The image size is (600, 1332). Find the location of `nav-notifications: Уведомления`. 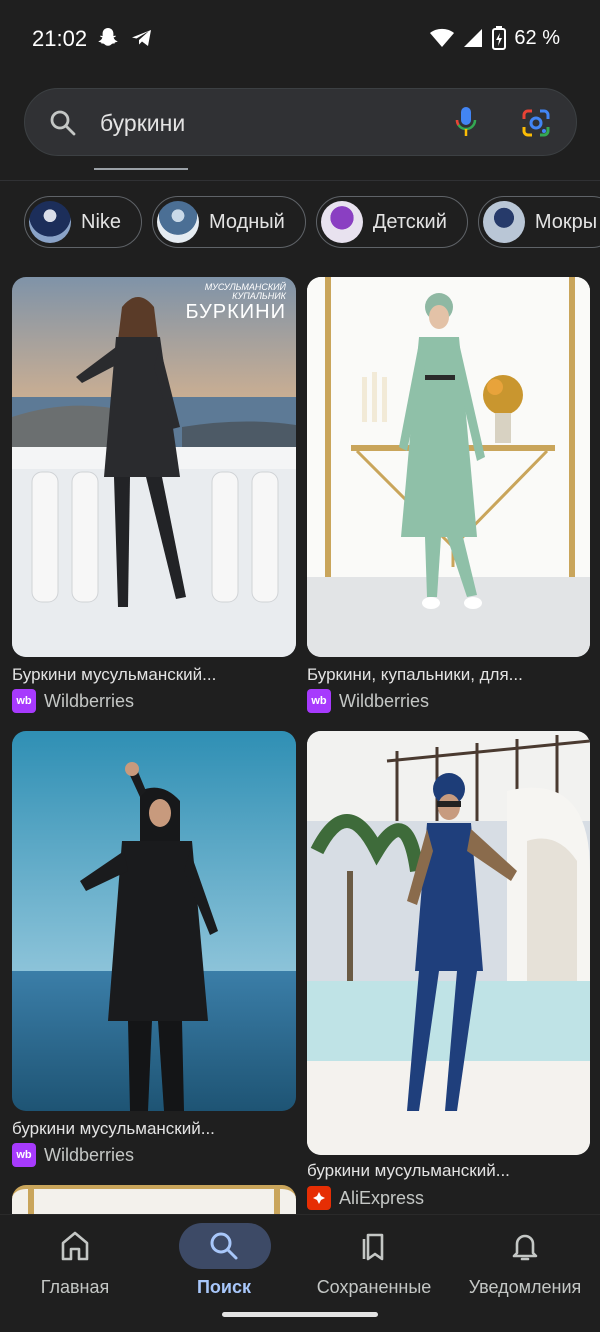

nav-notifications: Уведомления is located at coordinates (525, 1265).